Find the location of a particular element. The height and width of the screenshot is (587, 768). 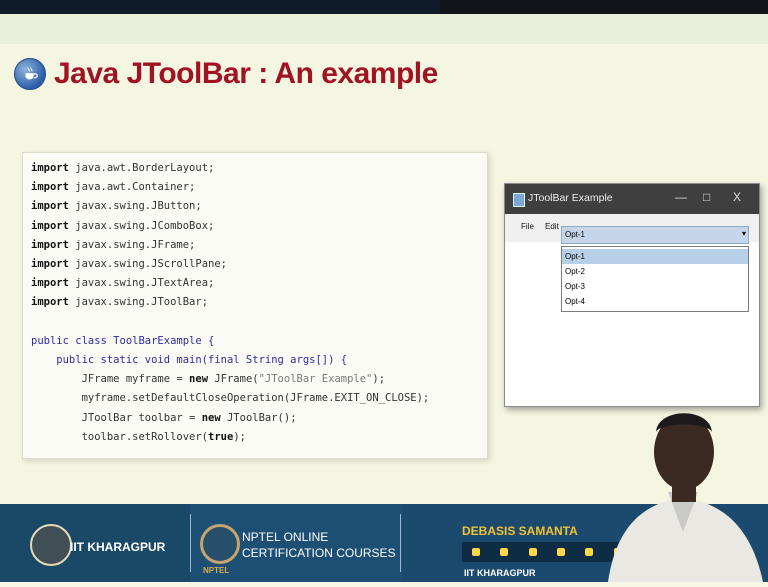

presenter-name: DEBASIS SAMANTA is located at coordinates (520, 531).